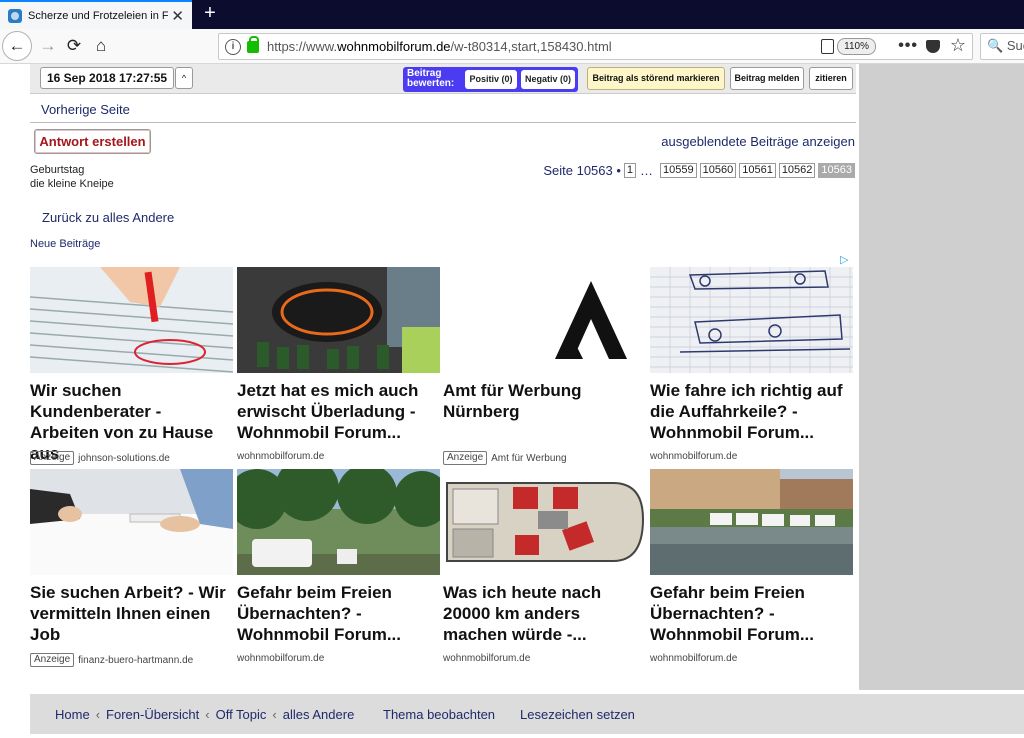  I want to click on new-tab-icon: +, so click(210, 13).